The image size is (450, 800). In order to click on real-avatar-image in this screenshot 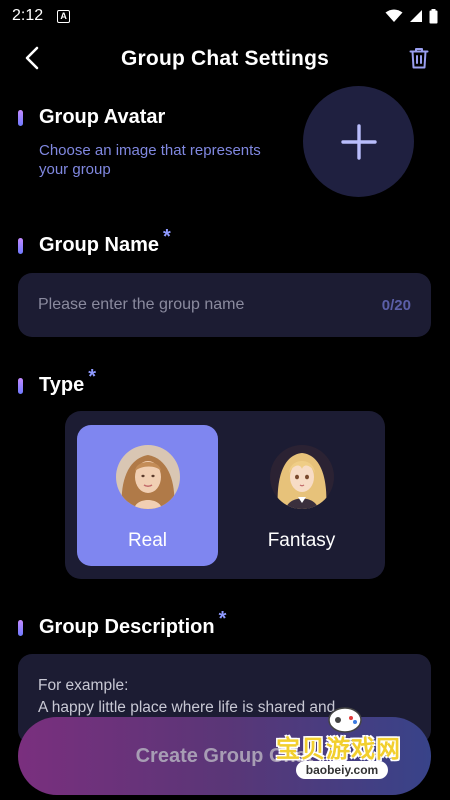, I will do `click(147, 477)`.